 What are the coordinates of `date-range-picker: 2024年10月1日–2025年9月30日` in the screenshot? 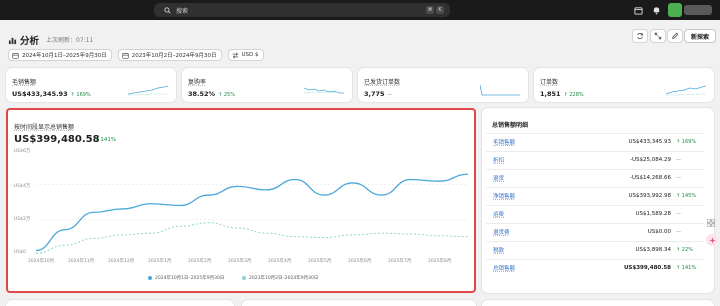 It's located at (60, 55).